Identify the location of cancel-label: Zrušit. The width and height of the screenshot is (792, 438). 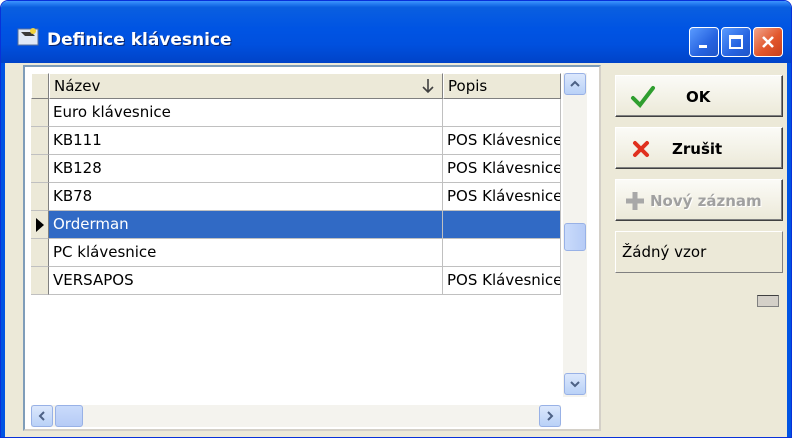
(697, 149).